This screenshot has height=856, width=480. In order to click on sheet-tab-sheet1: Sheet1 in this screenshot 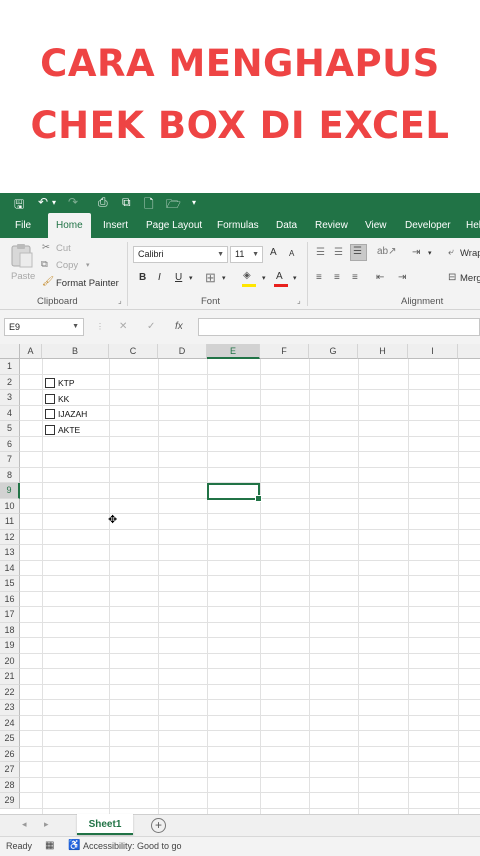, I will do `click(105, 824)`.